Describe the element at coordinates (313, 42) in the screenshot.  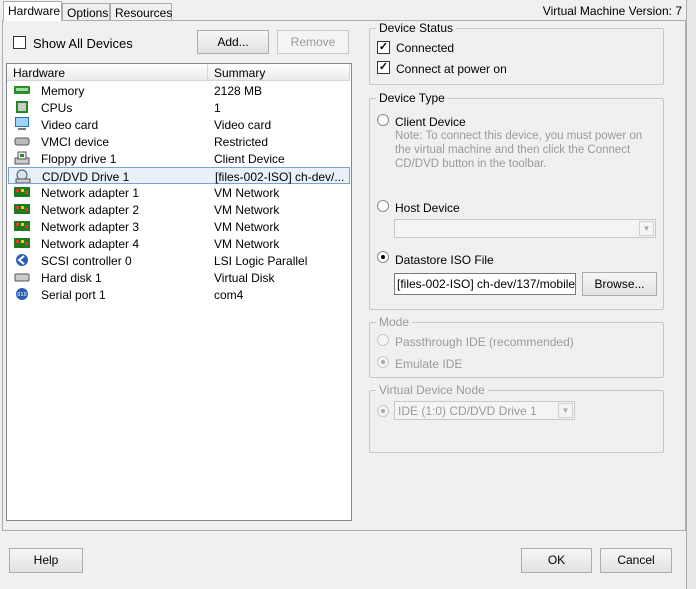
I see `remove-button: Remove` at that location.